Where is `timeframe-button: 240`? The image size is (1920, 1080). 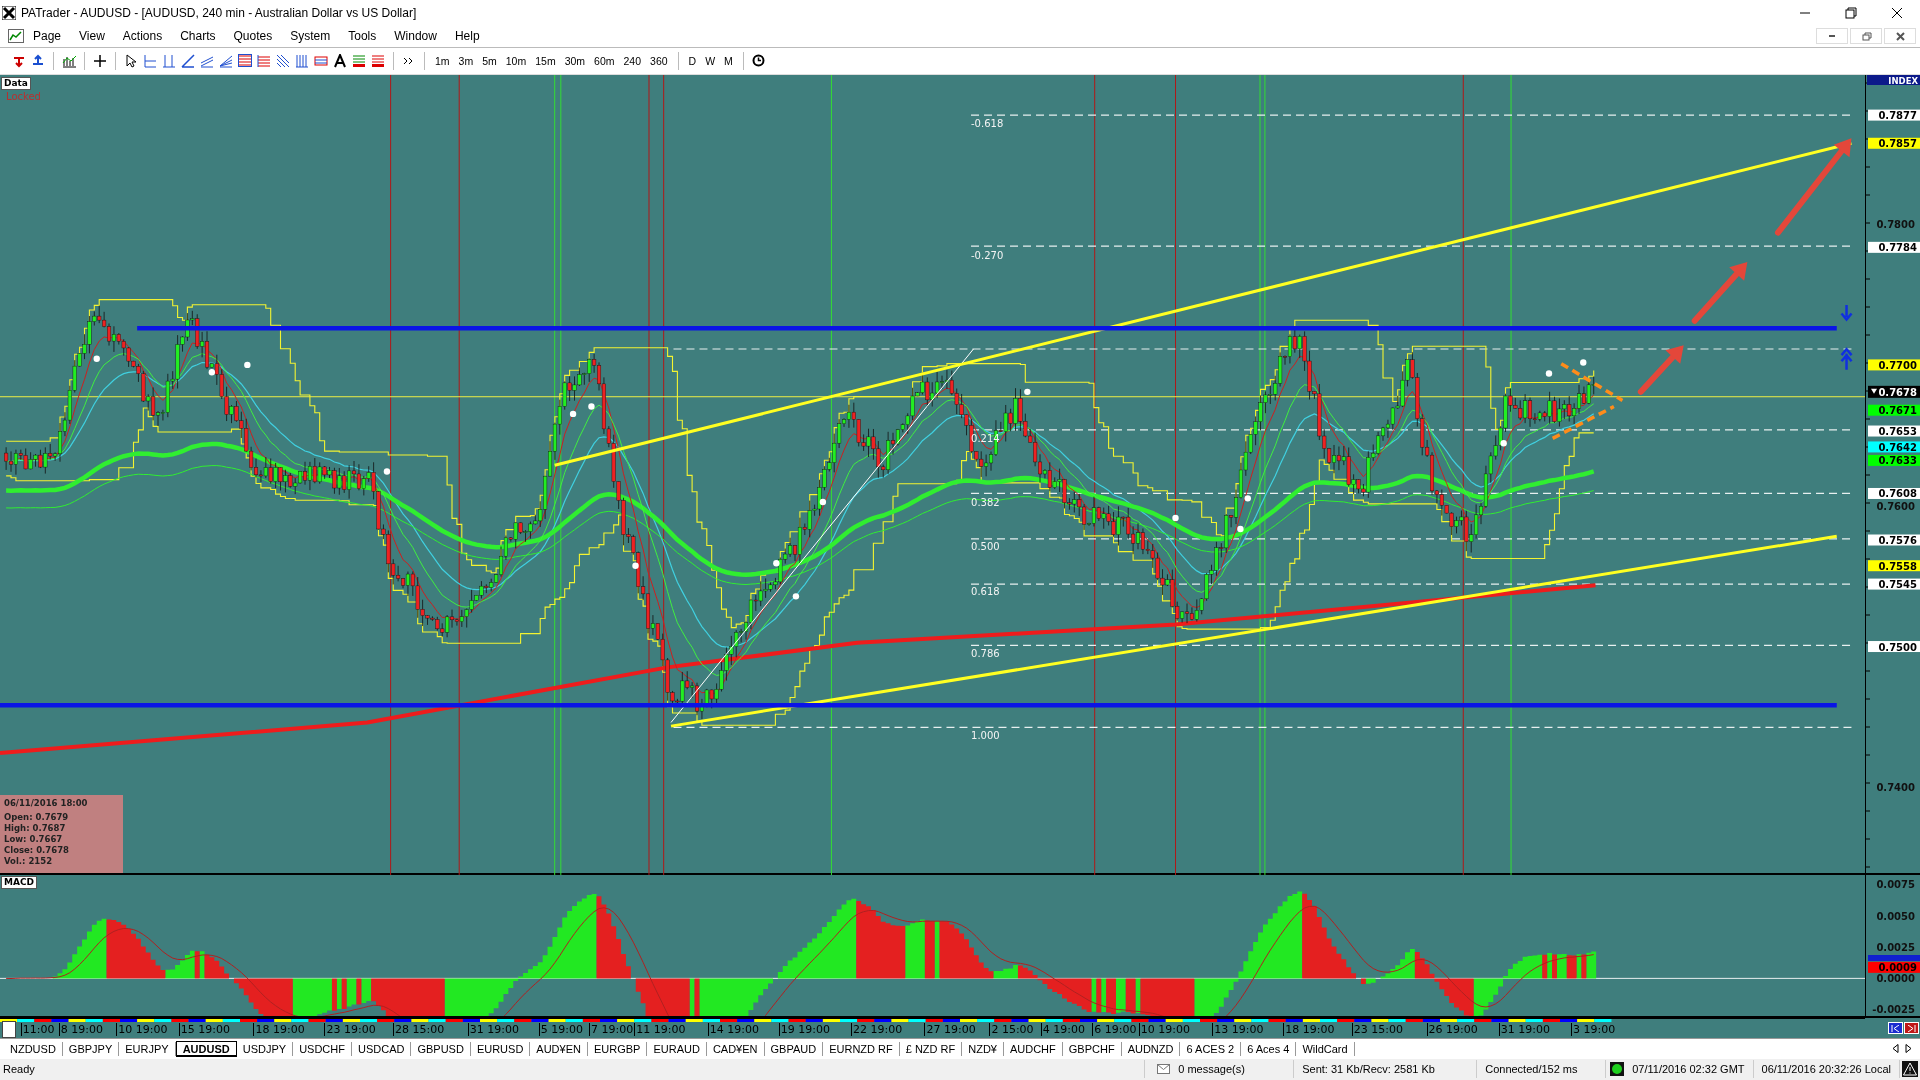 timeframe-button: 240 is located at coordinates (632, 60).